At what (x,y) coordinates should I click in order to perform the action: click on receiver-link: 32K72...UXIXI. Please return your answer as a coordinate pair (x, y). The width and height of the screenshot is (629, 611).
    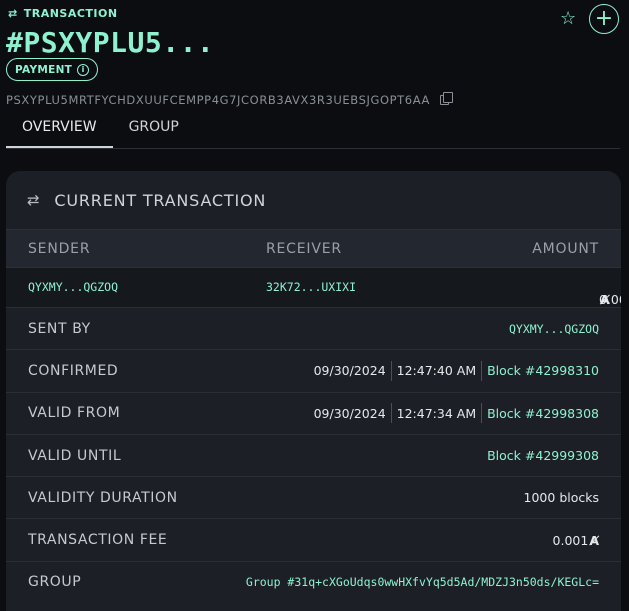
    Looking at the image, I should click on (311, 287).